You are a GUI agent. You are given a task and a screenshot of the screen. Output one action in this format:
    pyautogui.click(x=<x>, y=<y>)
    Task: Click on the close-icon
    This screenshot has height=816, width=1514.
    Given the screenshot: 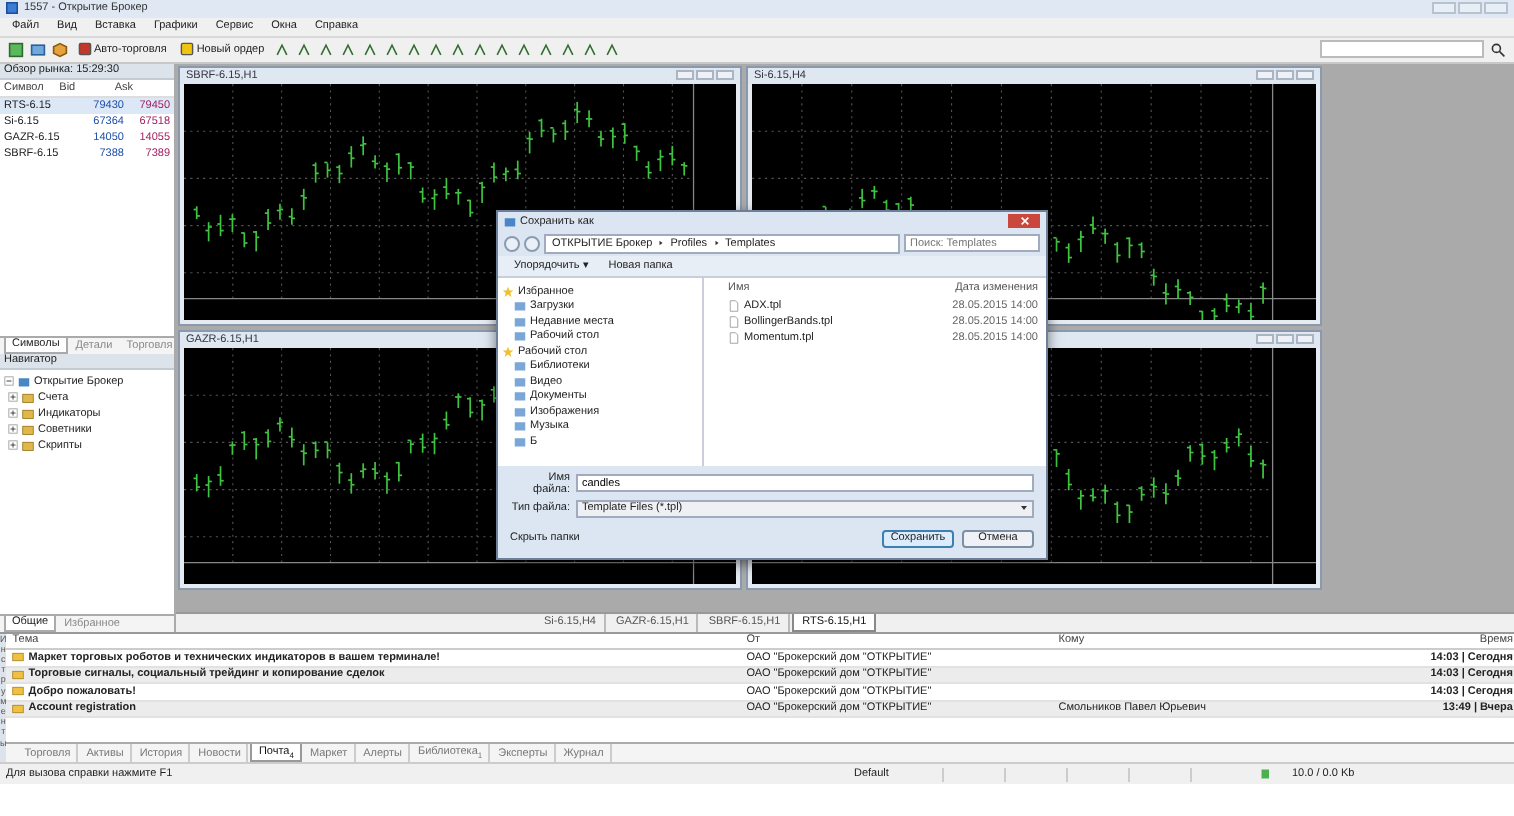 What is the action you would take?
    pyautogui.click(x=1024, y=221)
    